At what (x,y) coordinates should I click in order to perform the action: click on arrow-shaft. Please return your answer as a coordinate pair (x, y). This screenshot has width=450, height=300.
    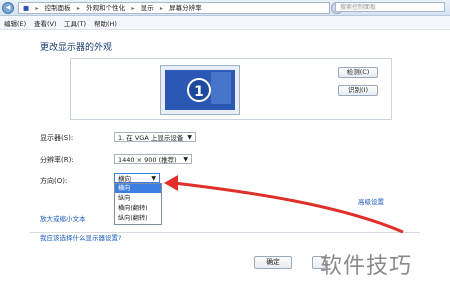
    Looking at the image, I should click on (288, 207).